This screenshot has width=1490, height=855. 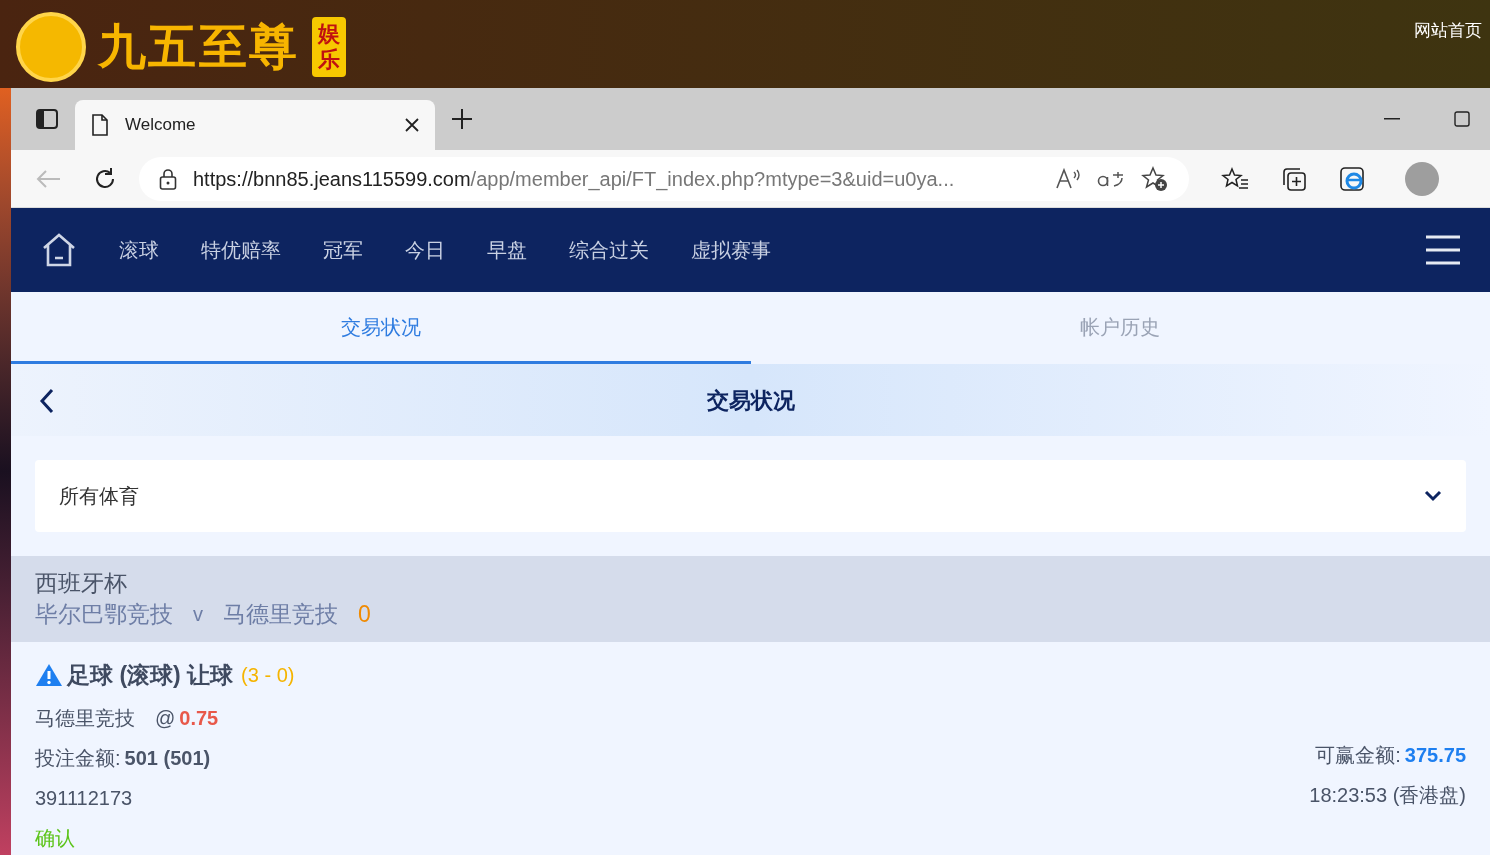 What do you see at coordinates (47, 401) in the screenshot?
I see `back-chevron-icon` at bounding box center [47, 401].